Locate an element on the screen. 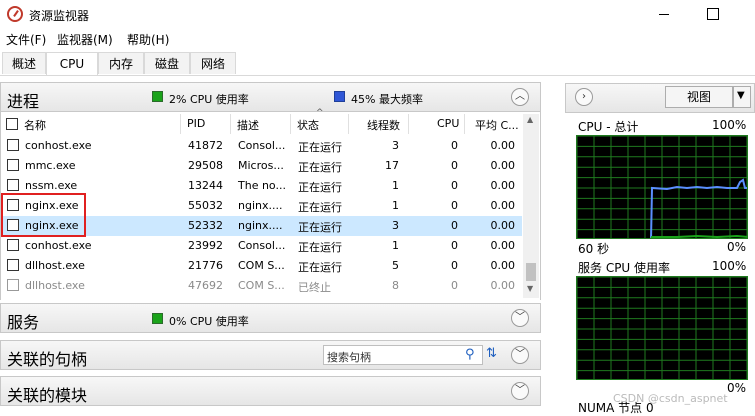 The width and height of the screenshot is (755, 416). cpu-total-max: 100% is located at coordinates (729, 125).